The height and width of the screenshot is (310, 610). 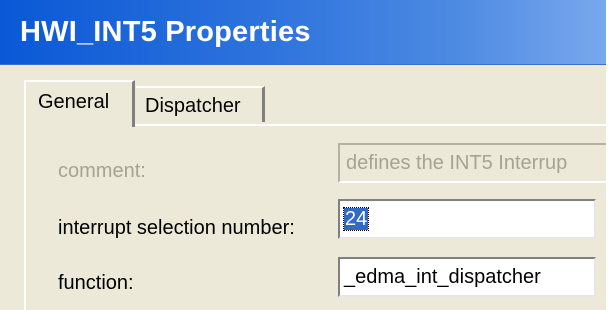 I want to click on tab-general-label: General, so click(x=74, y=102).